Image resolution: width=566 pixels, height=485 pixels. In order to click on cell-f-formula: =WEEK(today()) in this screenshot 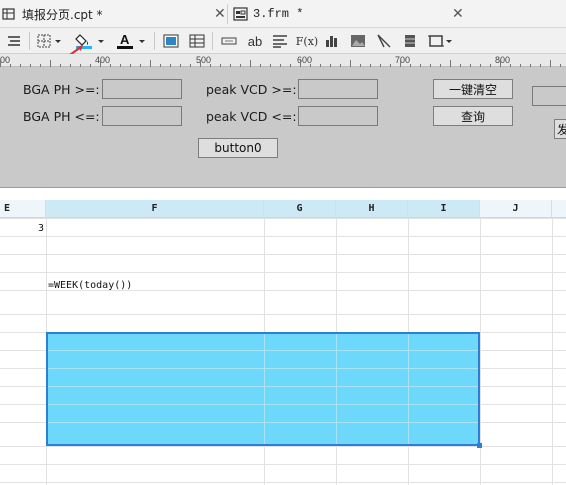, I will do `click(90, 285)`.